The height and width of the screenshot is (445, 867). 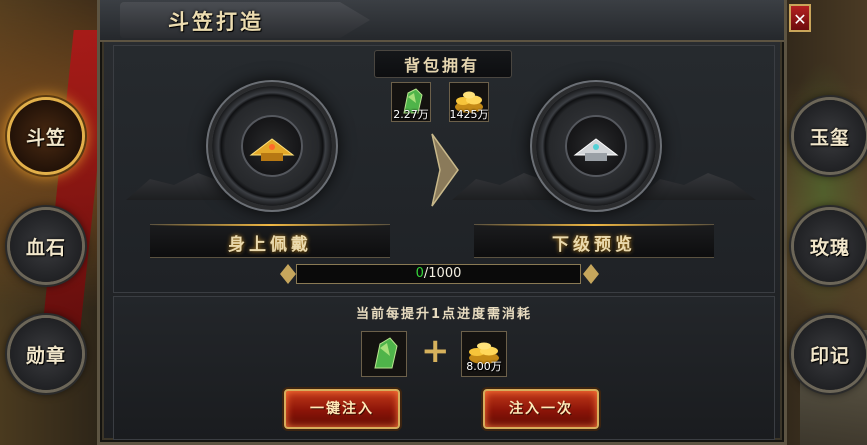 What do you see at coordinates (342, 409) in the screenshot?
I see `inject-all-button: 一键注入` at bounding box center [342, 409].